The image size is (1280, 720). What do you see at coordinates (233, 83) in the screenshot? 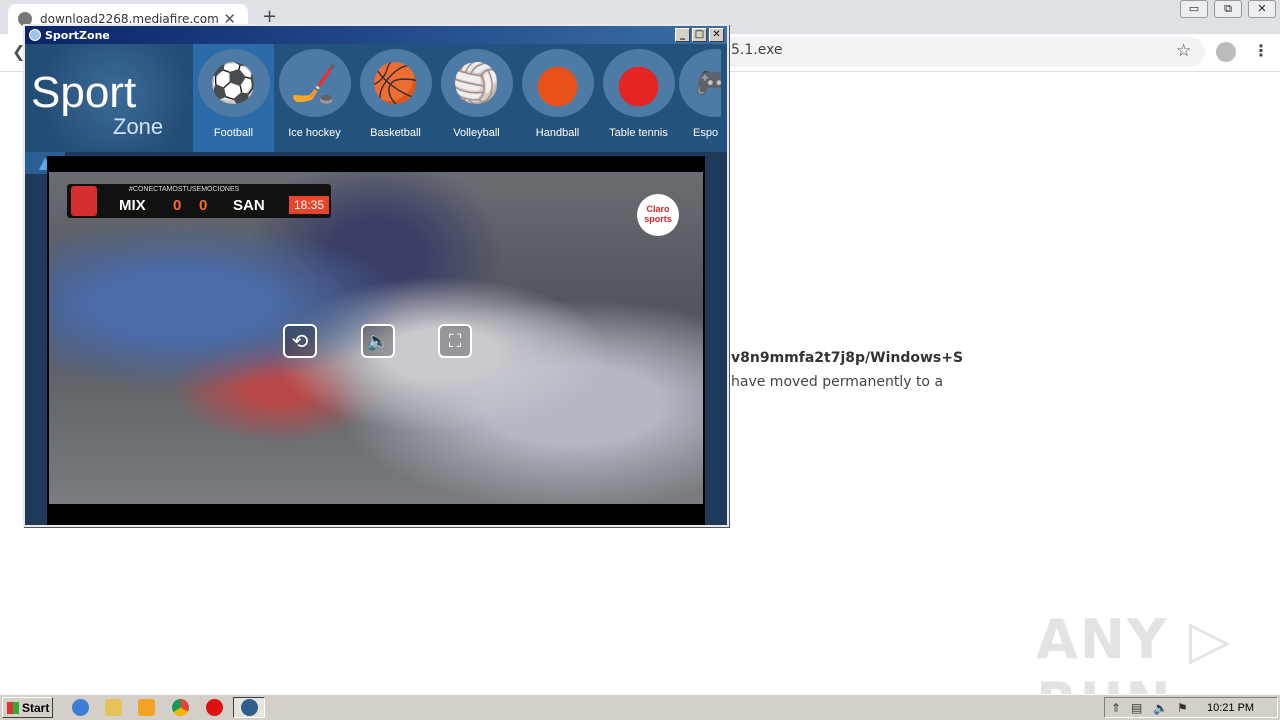
I see `football-icon: ⚽` at bounding box center [233, 83].